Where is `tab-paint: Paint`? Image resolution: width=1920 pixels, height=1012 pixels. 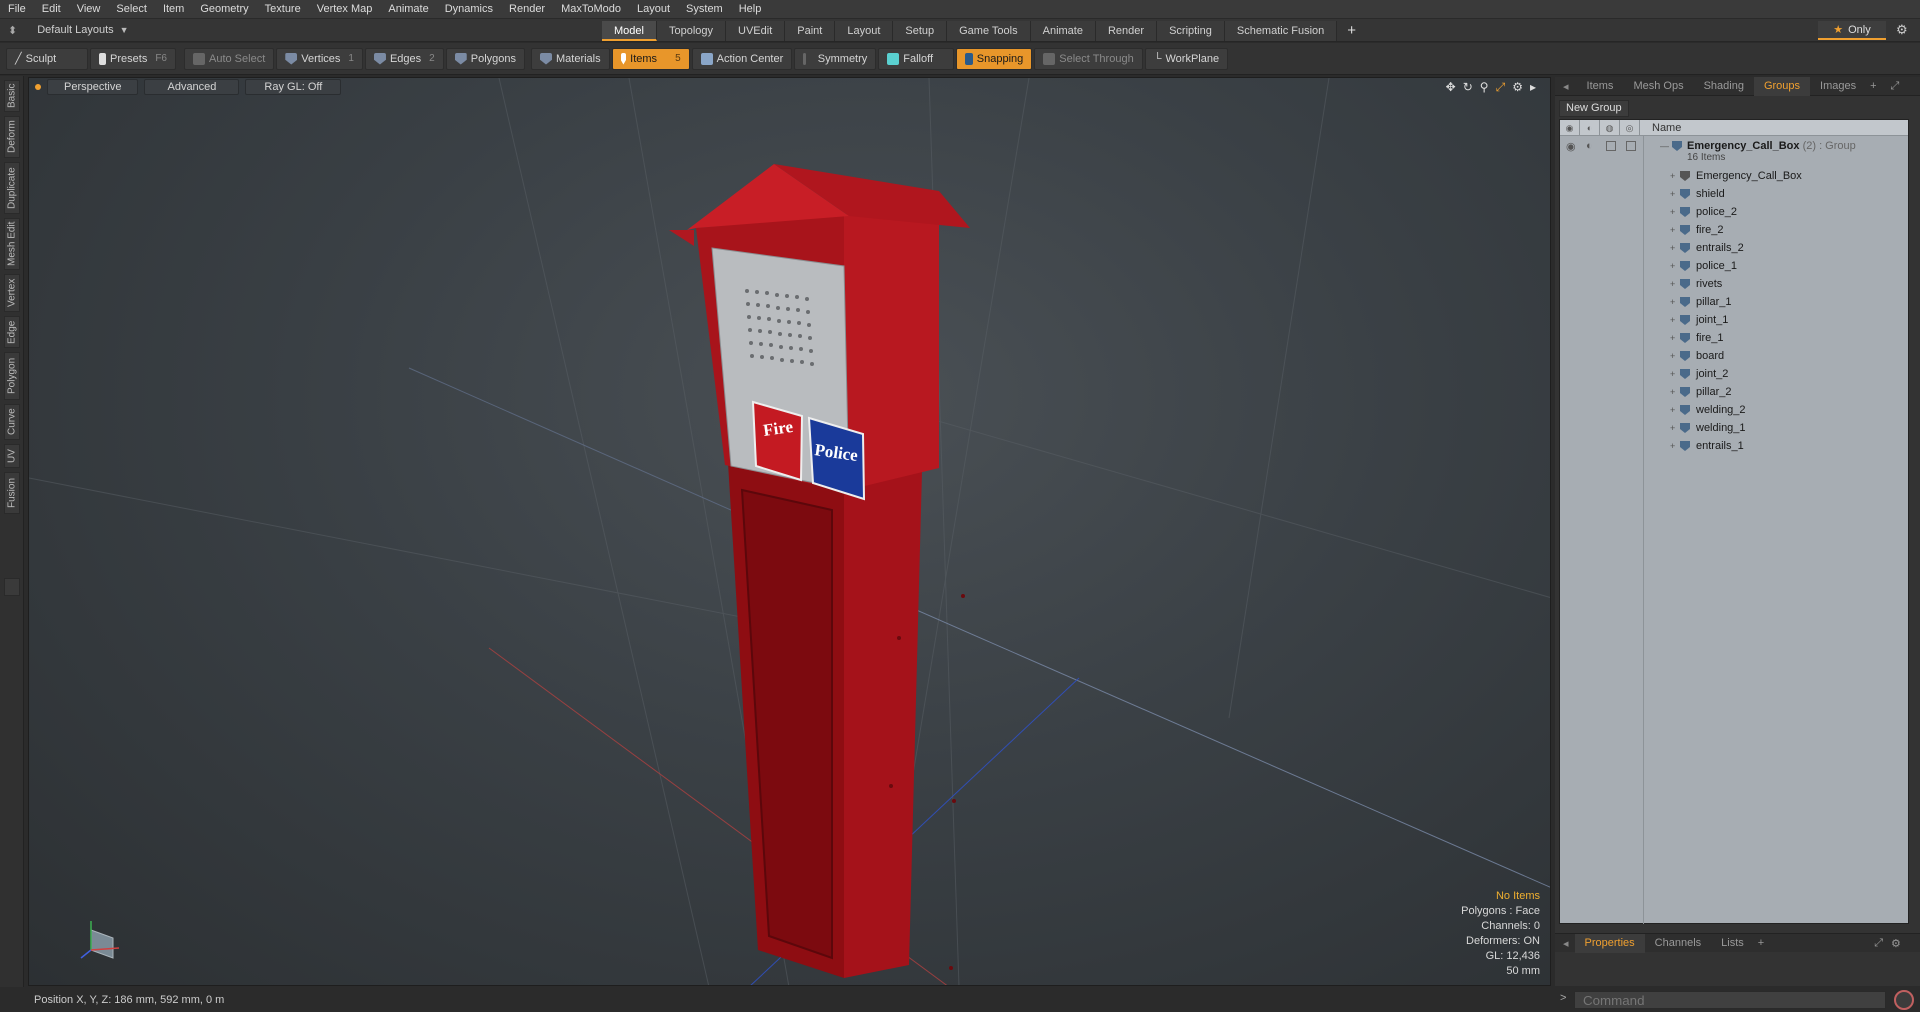
tab-paint: Paint is located at coordinates (810, 31).